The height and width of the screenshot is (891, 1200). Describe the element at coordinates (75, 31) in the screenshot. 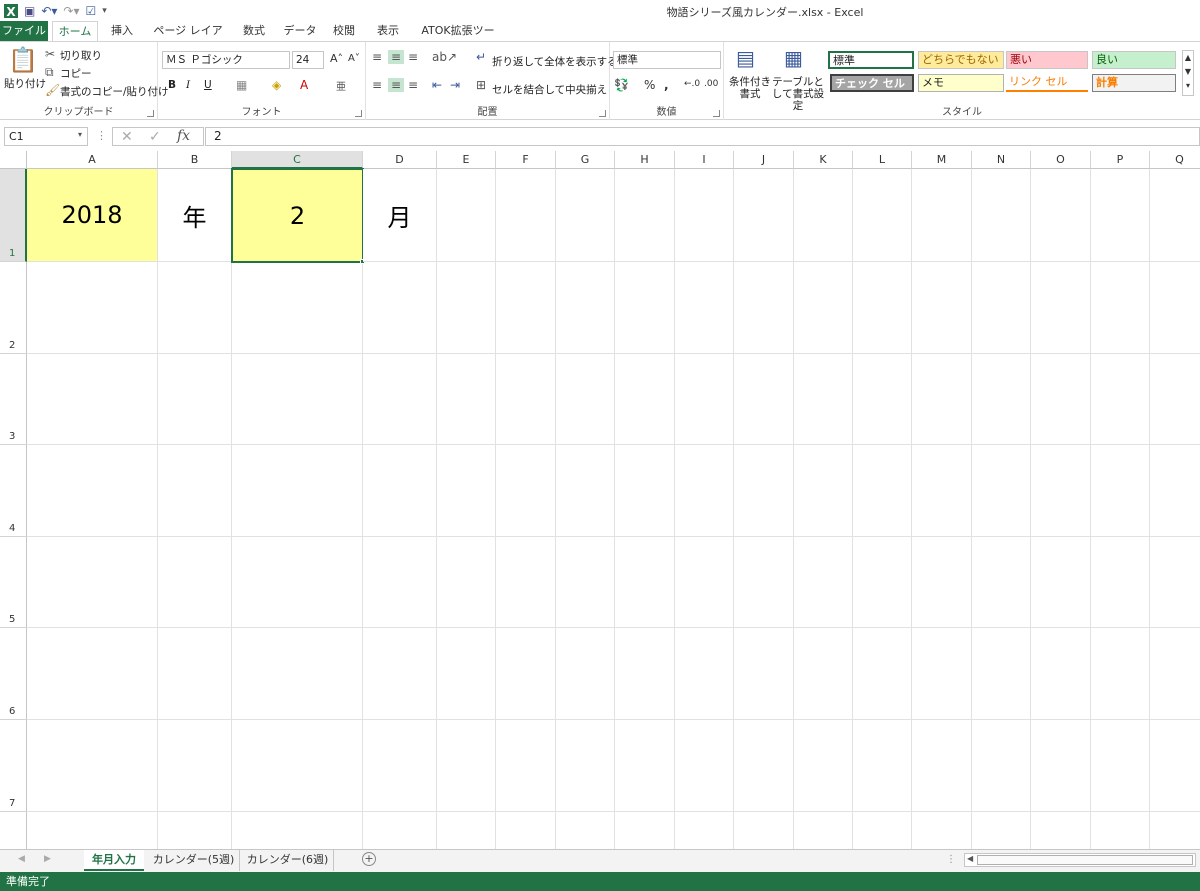

I see `tab-home: ホーム` at that location.